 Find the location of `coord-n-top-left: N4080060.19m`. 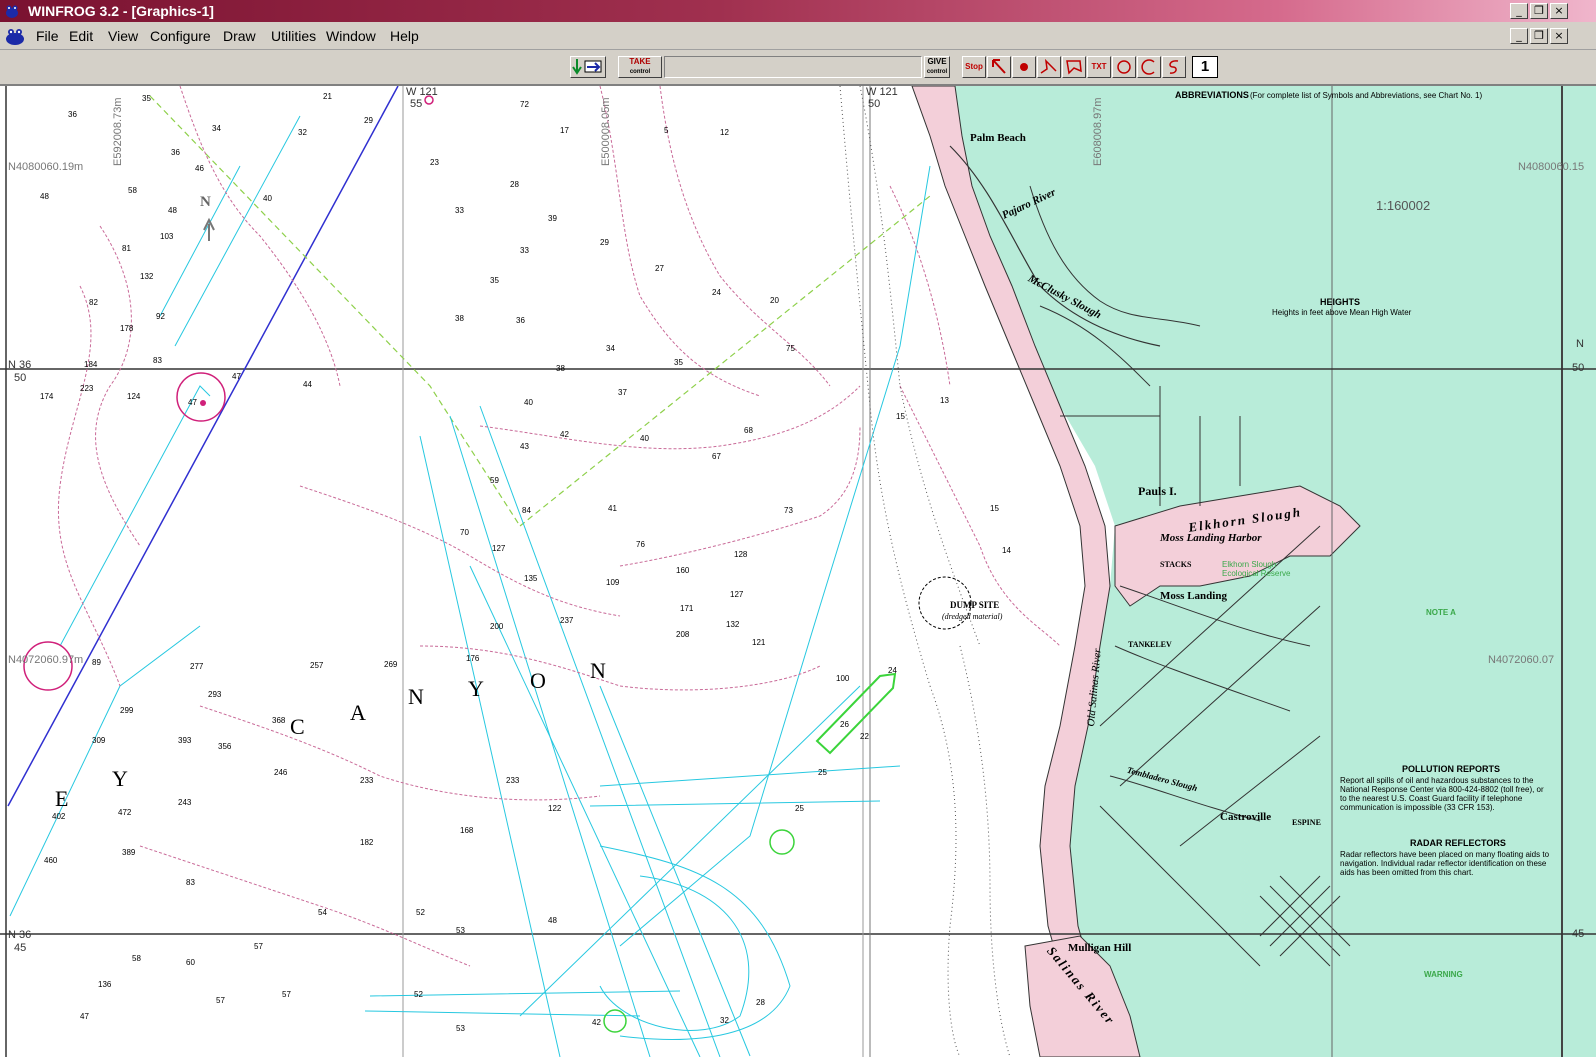

coord-n-top-left: N4080060.19m is located at coordinates (46, 167).